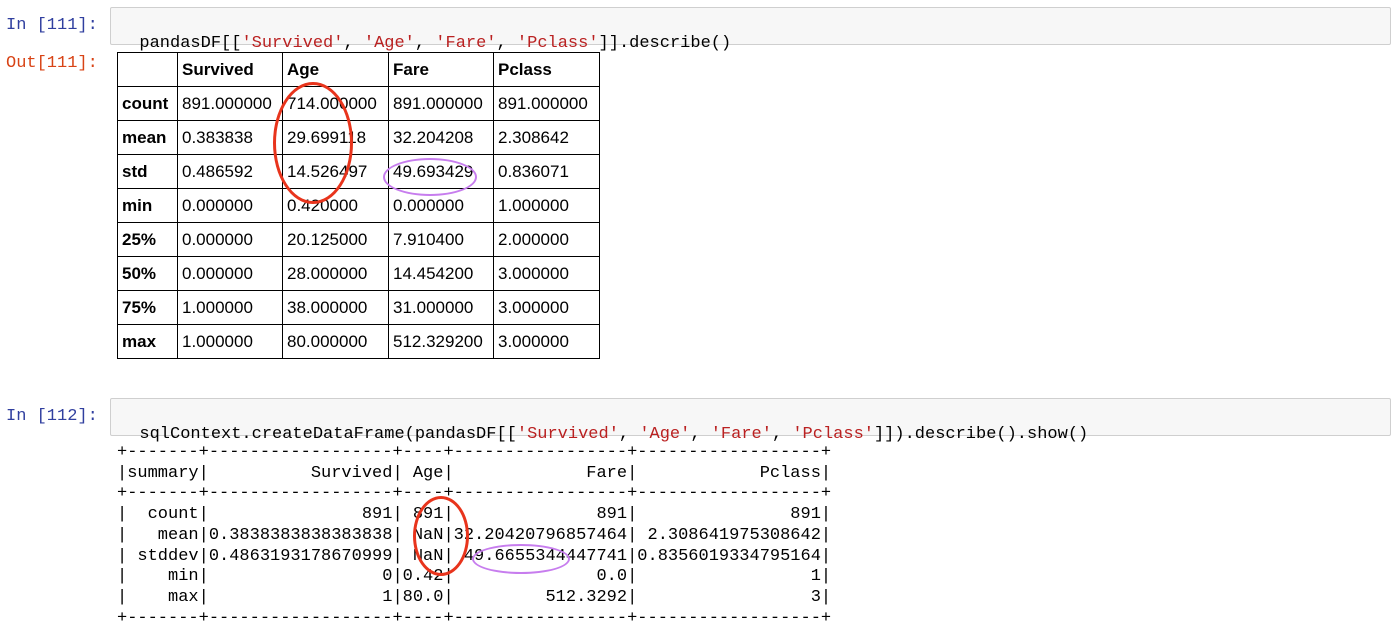 The height and width of the screenshot is (634, 1400). I want to click on column-header: Fare, so click(441, 69).